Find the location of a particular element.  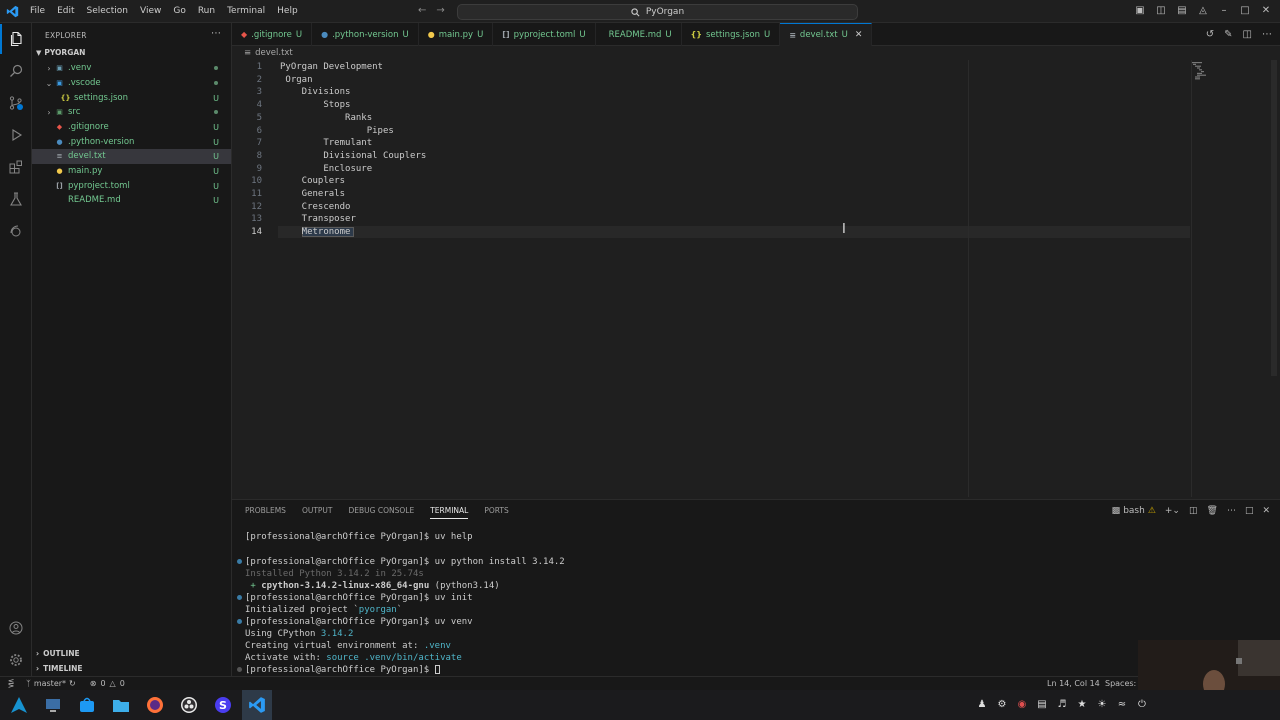

close-tab-icon: ✕ is located at coordinates (859, 35).